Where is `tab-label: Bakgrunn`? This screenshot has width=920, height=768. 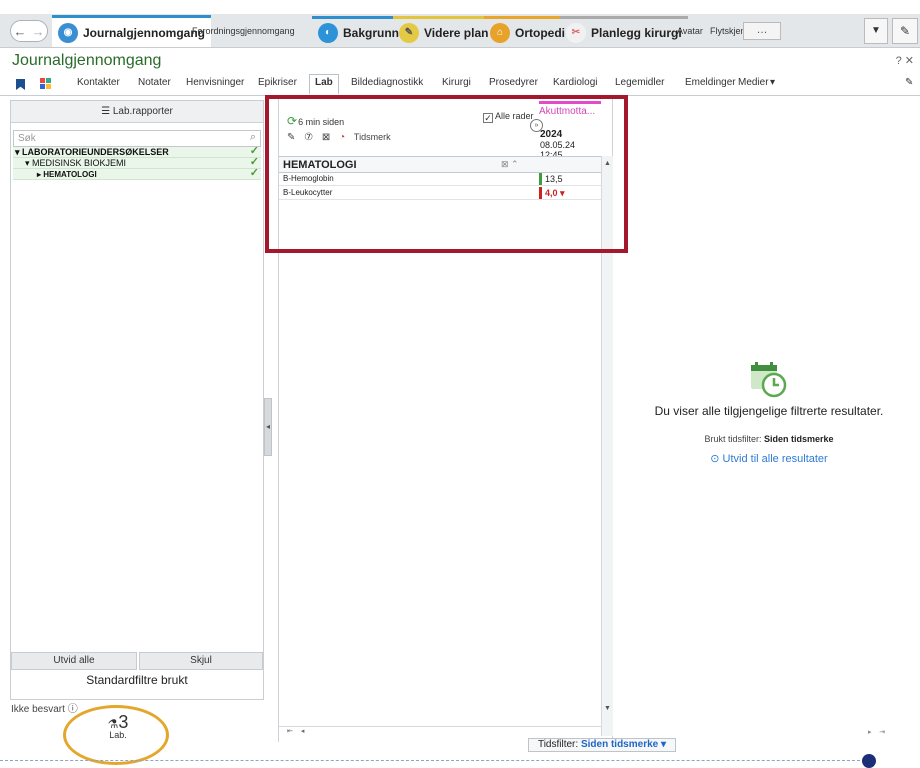
tab-label: Bakgrunn is located at coordinates (371, 32).